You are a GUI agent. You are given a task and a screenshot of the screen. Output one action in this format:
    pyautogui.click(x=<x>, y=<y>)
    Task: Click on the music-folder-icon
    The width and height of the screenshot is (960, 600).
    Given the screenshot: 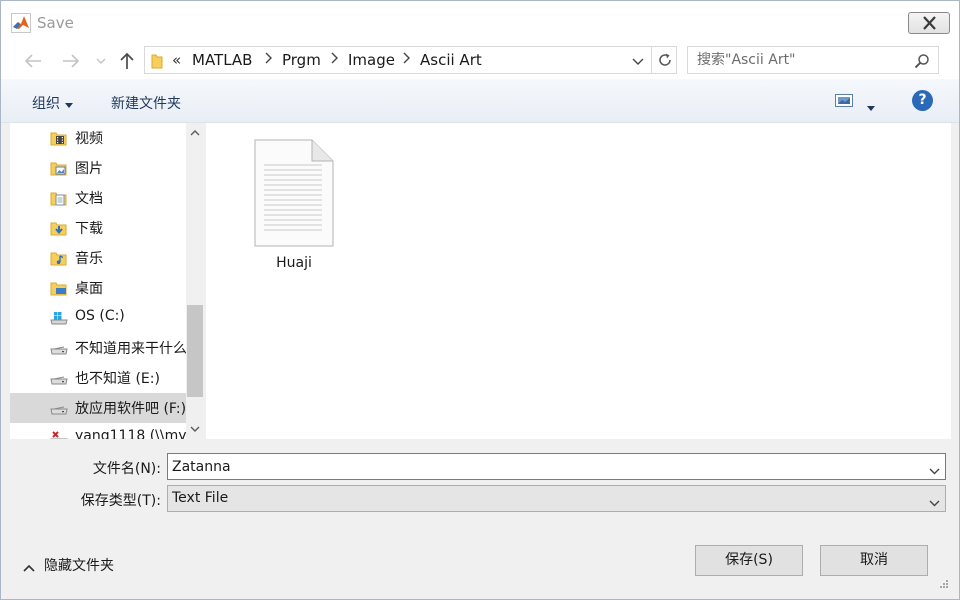 What is the action you would take?
    pyautogui.click(x=59, y=258)
    